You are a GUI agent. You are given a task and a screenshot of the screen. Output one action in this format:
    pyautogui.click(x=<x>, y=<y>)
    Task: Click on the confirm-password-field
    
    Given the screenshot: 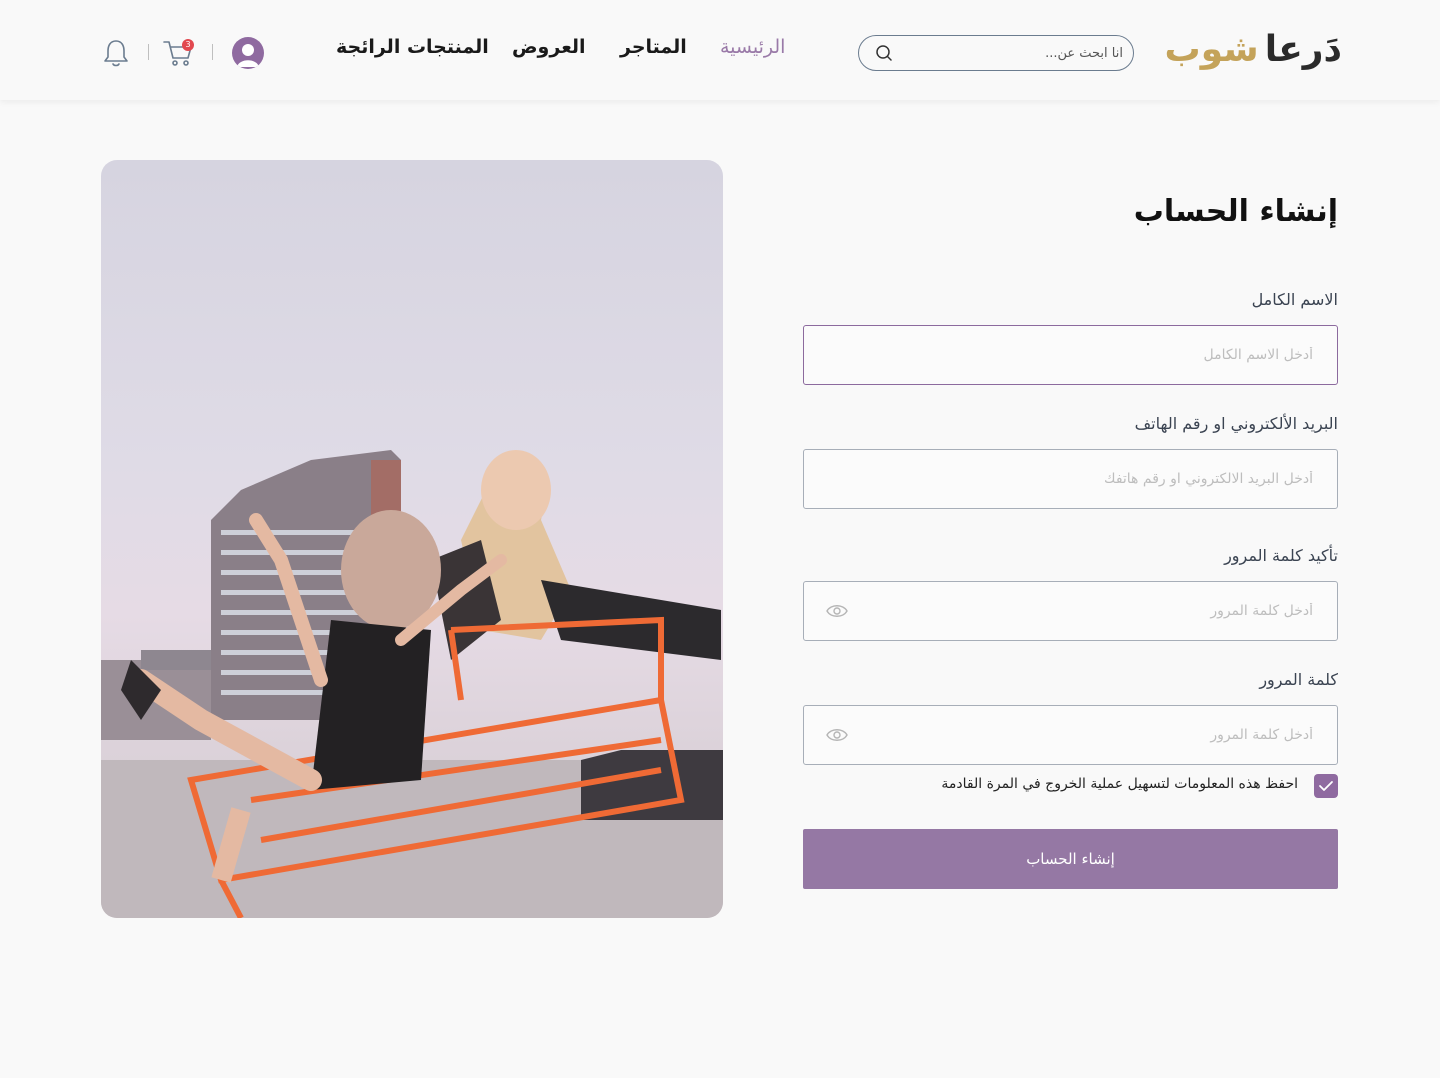 What is the action you would take?
    pyautogui.click(x=1070, y=611)
    